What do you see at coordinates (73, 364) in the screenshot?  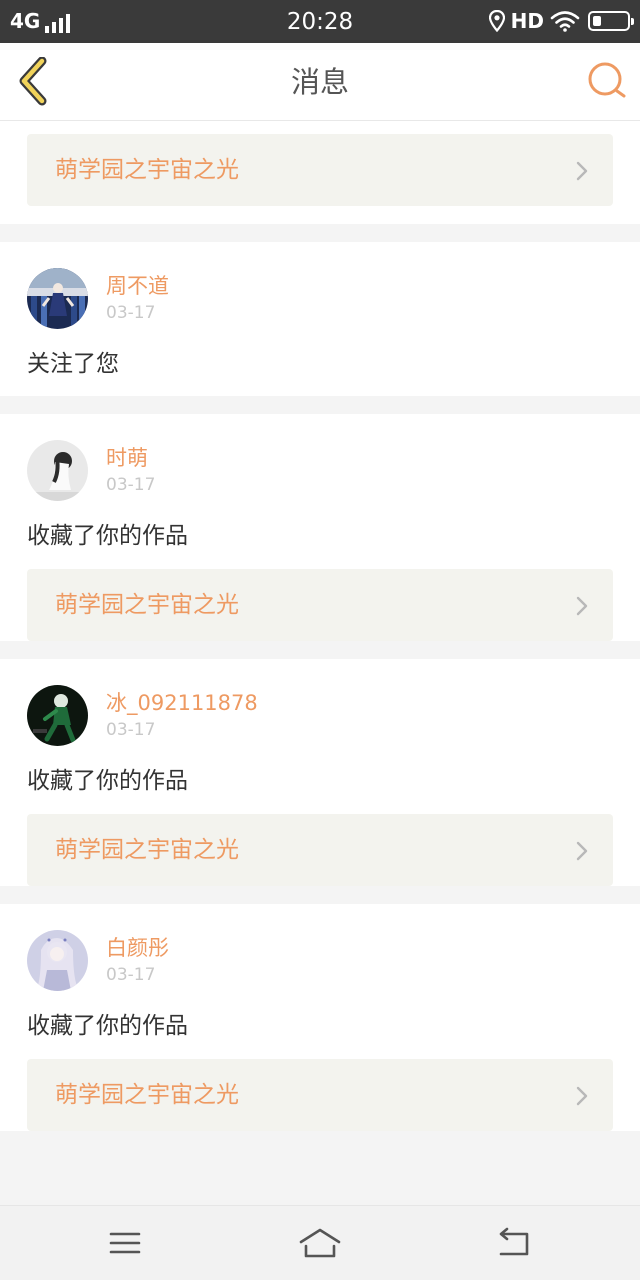 I see `message-action: 关注了您` at bounding box center [73, 364].